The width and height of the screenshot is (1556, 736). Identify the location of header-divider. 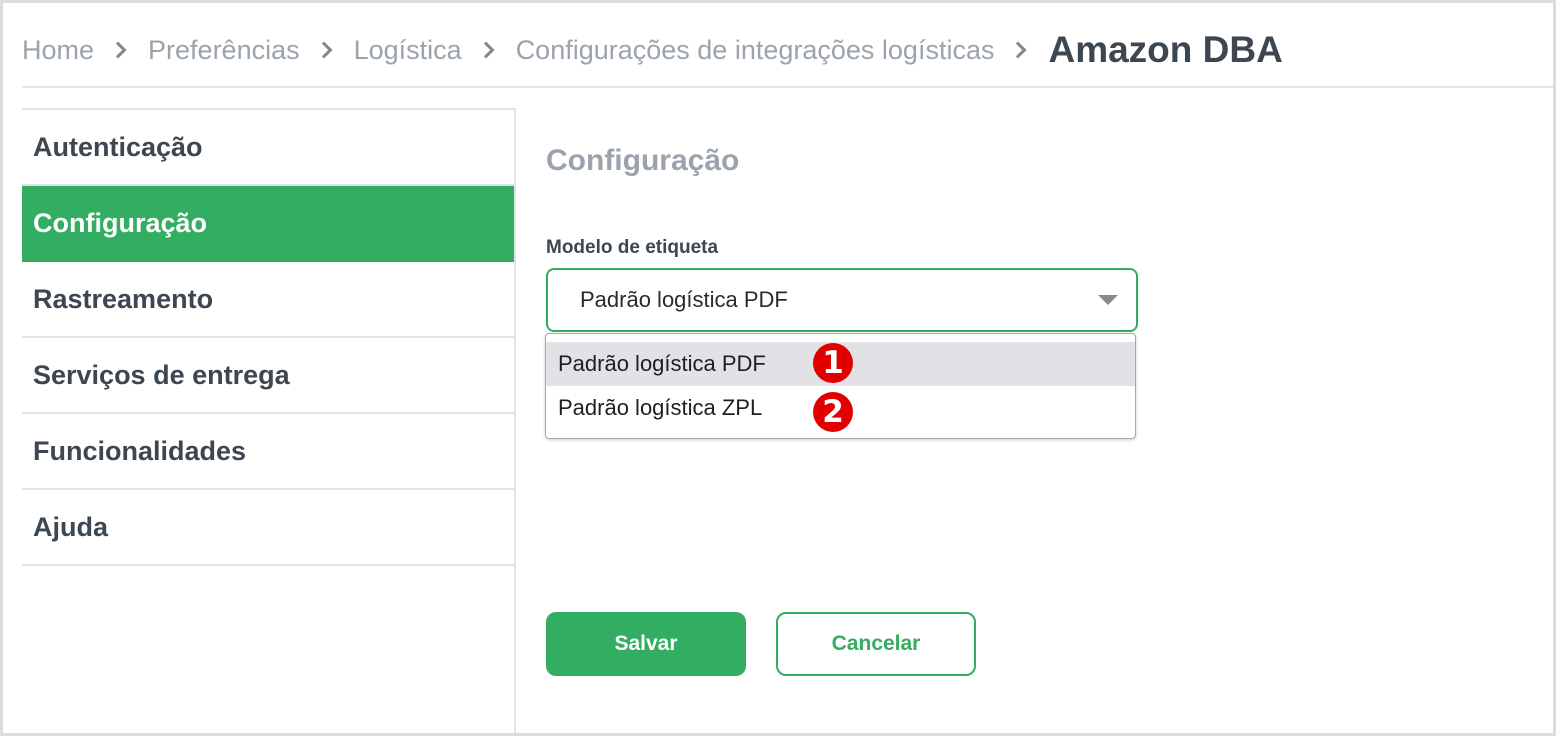
(787, 87).